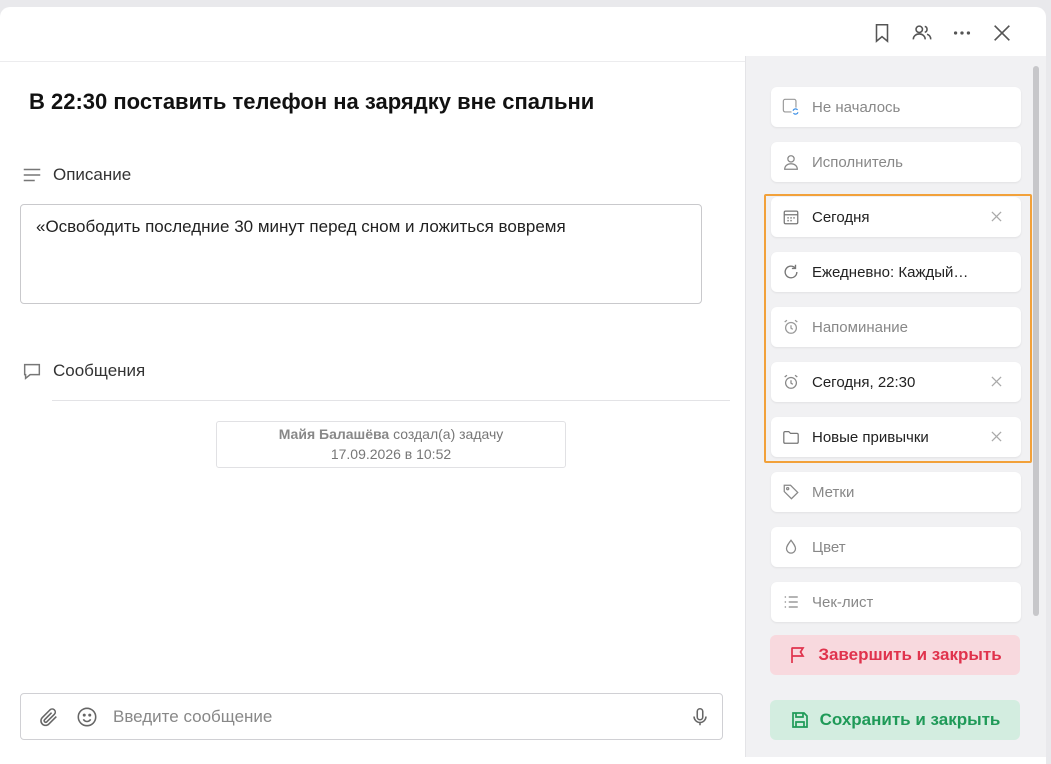  I want to click on top-bar, so click(523, 34).